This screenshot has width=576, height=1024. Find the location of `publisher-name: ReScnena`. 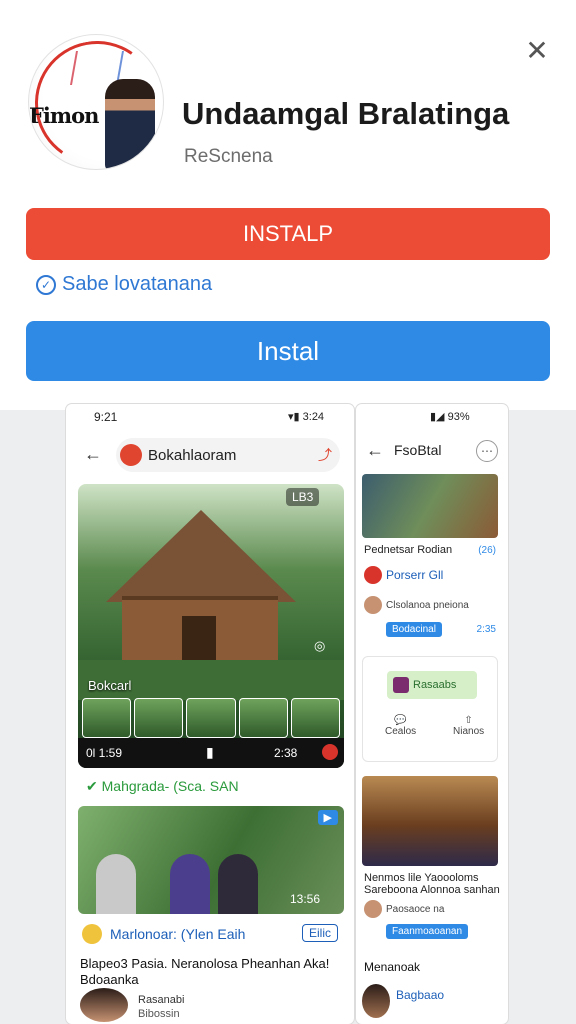

publisher-name: ReScnena is located at coordinates (228, 156).